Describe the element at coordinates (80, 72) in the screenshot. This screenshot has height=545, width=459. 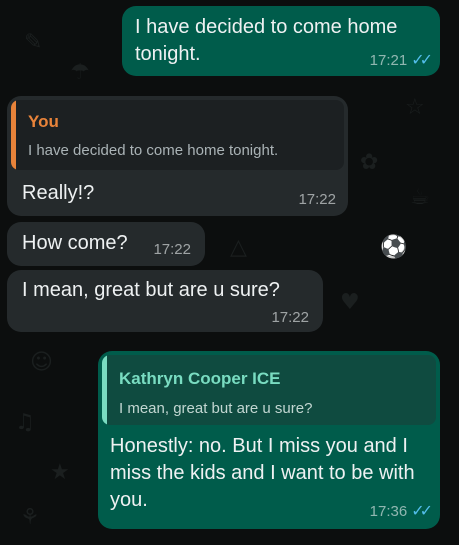
I see `doodle-icon: ☂` at that location.